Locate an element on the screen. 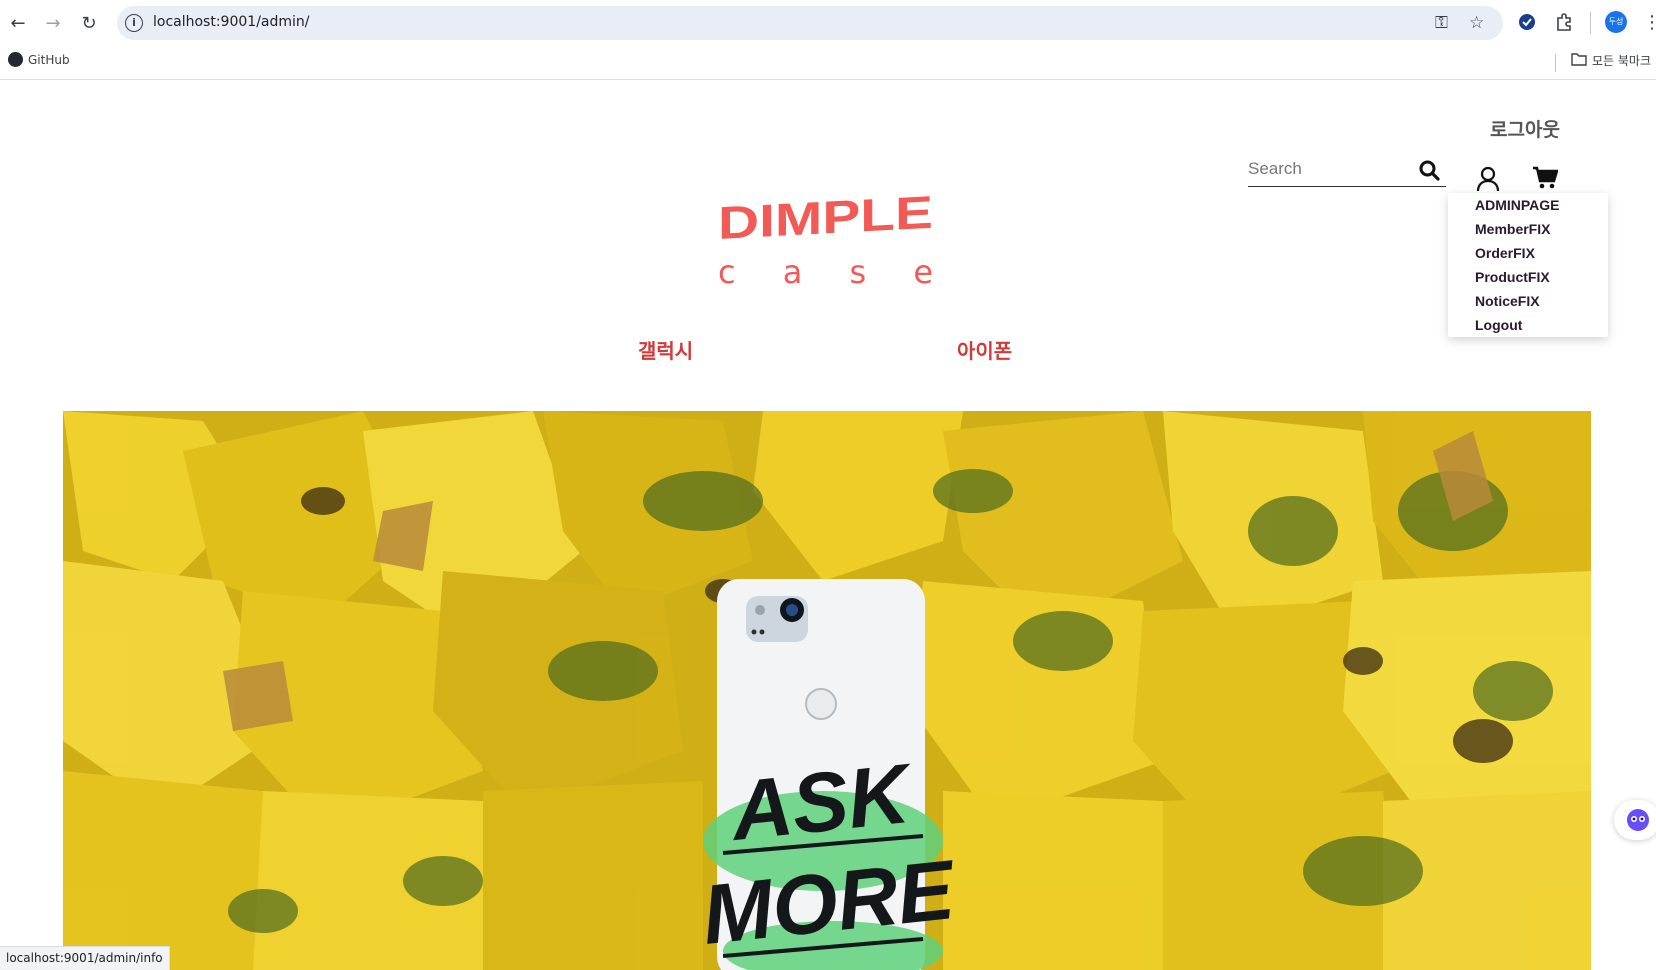 The image size is (1656, 970). dropdown-item-productfix: ProductFIX is located at coordinates (1512, 277).